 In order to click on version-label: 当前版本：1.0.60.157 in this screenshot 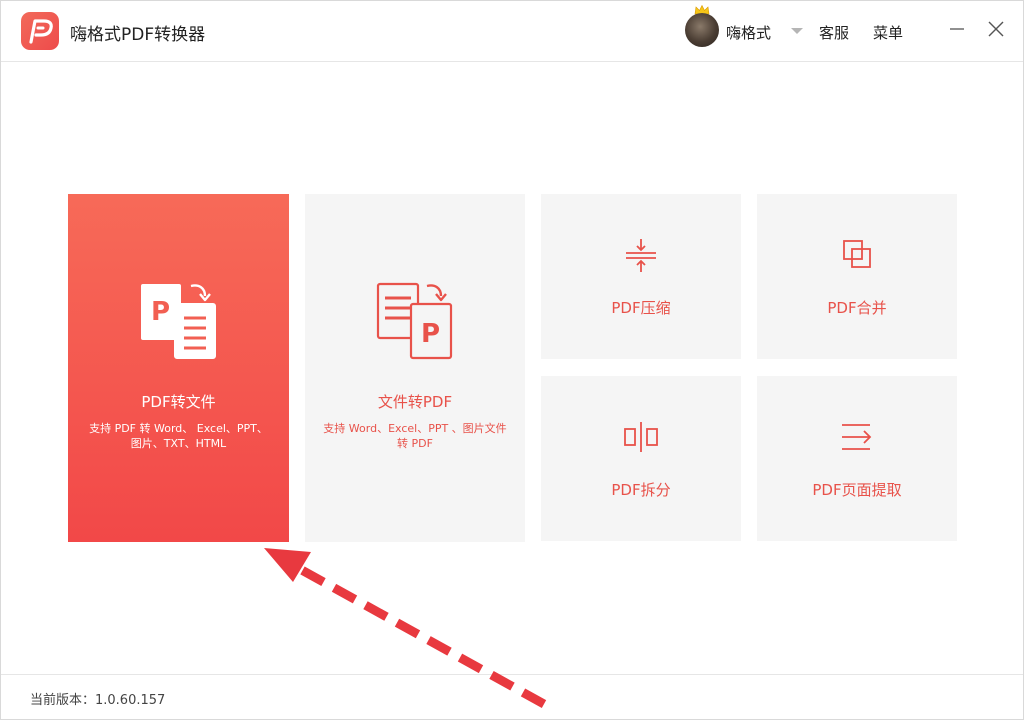, I will do `click(98, 700)`.